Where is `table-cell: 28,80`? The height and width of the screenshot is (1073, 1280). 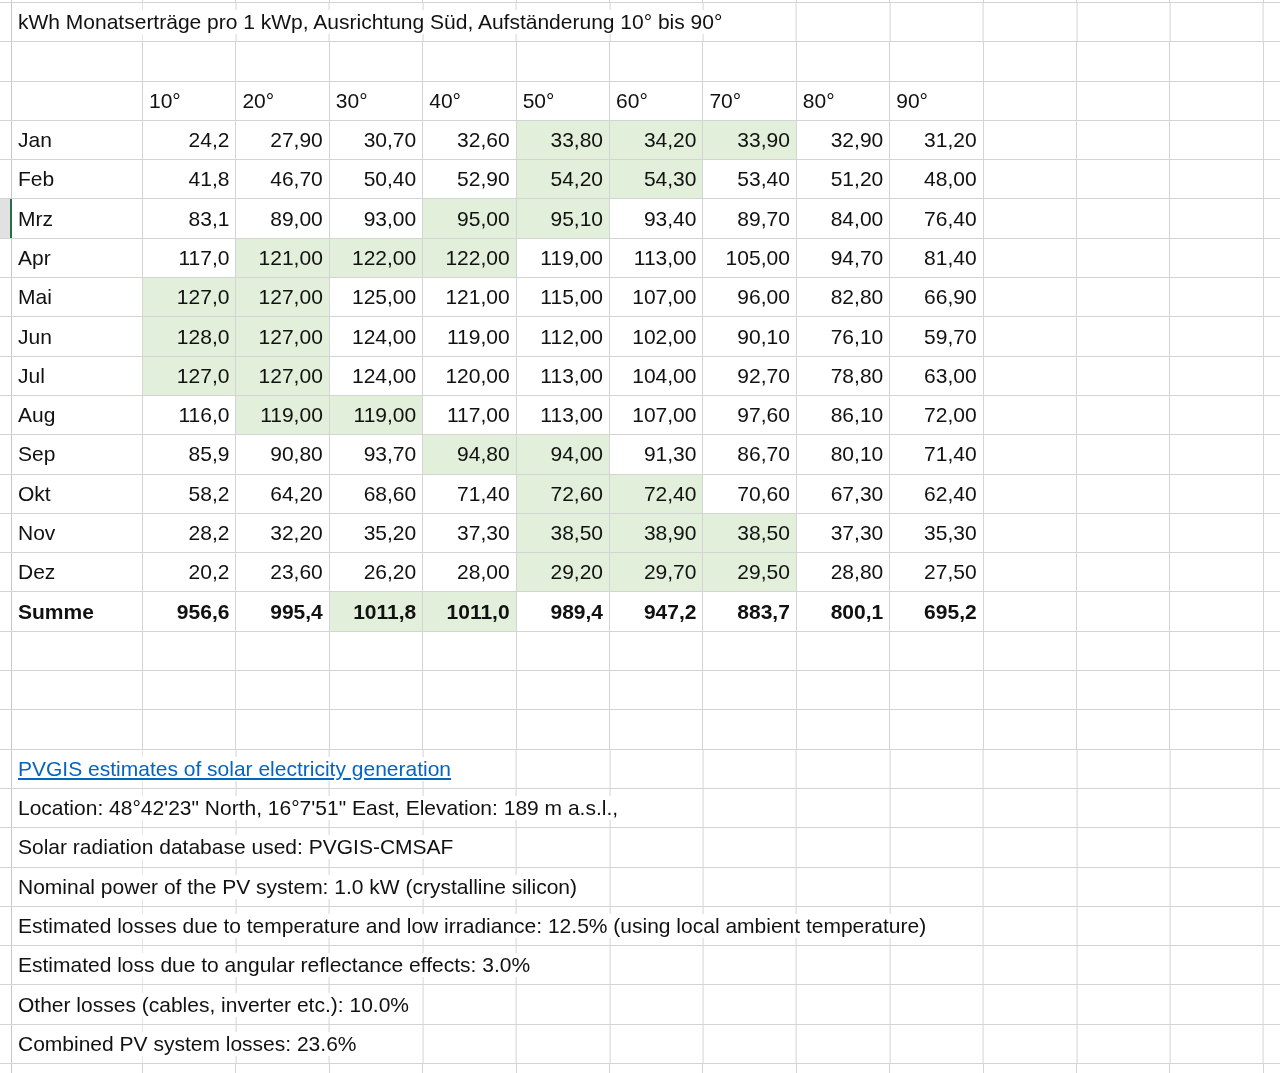 table-cell: 28,80 is located at coordinates (843, 572).